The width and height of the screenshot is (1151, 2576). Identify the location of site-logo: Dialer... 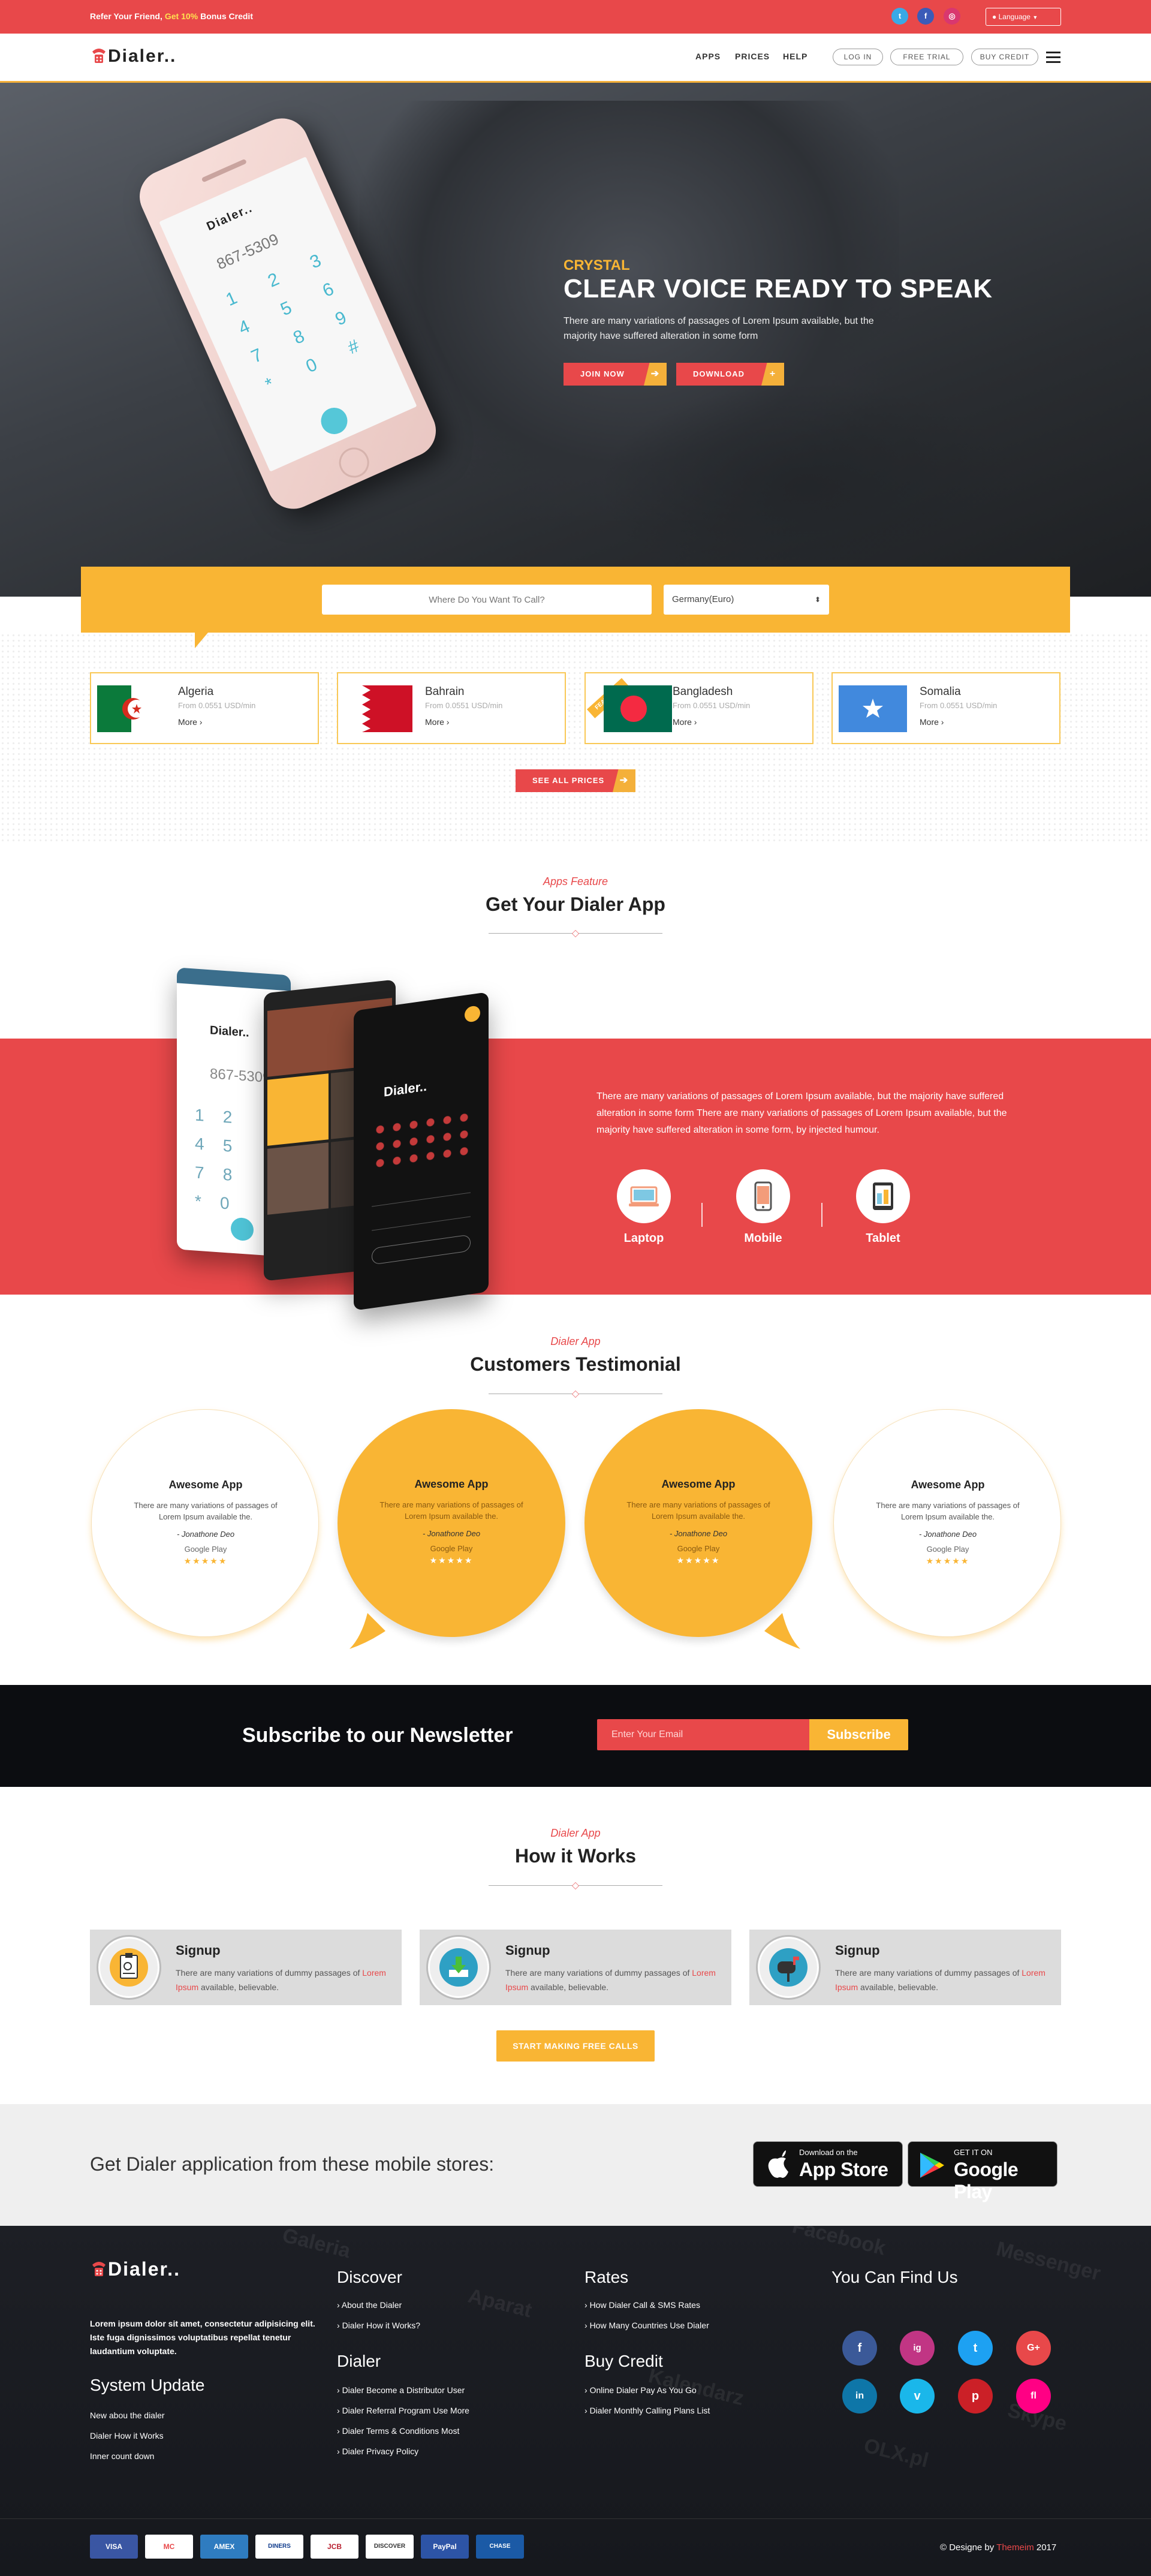
(133, 56).